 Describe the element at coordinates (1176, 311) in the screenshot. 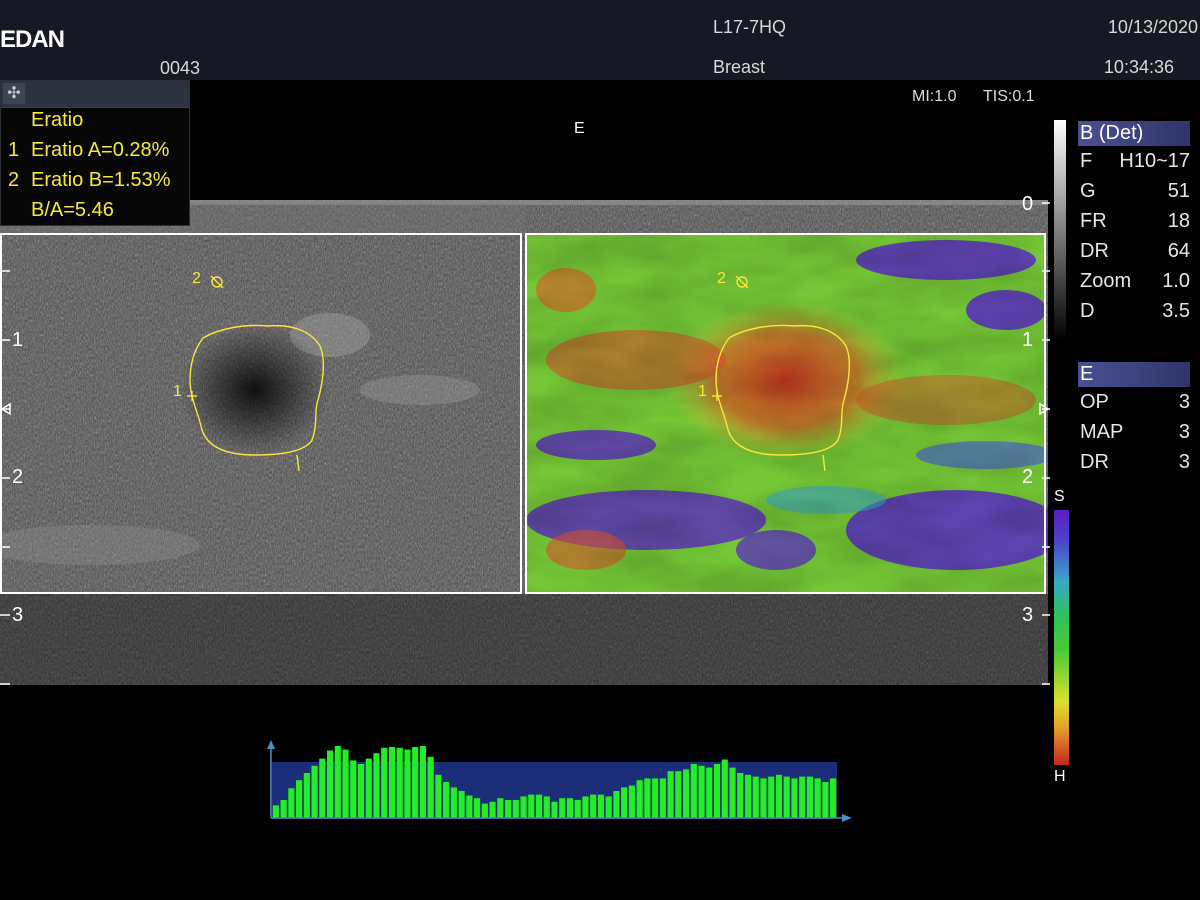

I see `param-value: 3.5` at that location.